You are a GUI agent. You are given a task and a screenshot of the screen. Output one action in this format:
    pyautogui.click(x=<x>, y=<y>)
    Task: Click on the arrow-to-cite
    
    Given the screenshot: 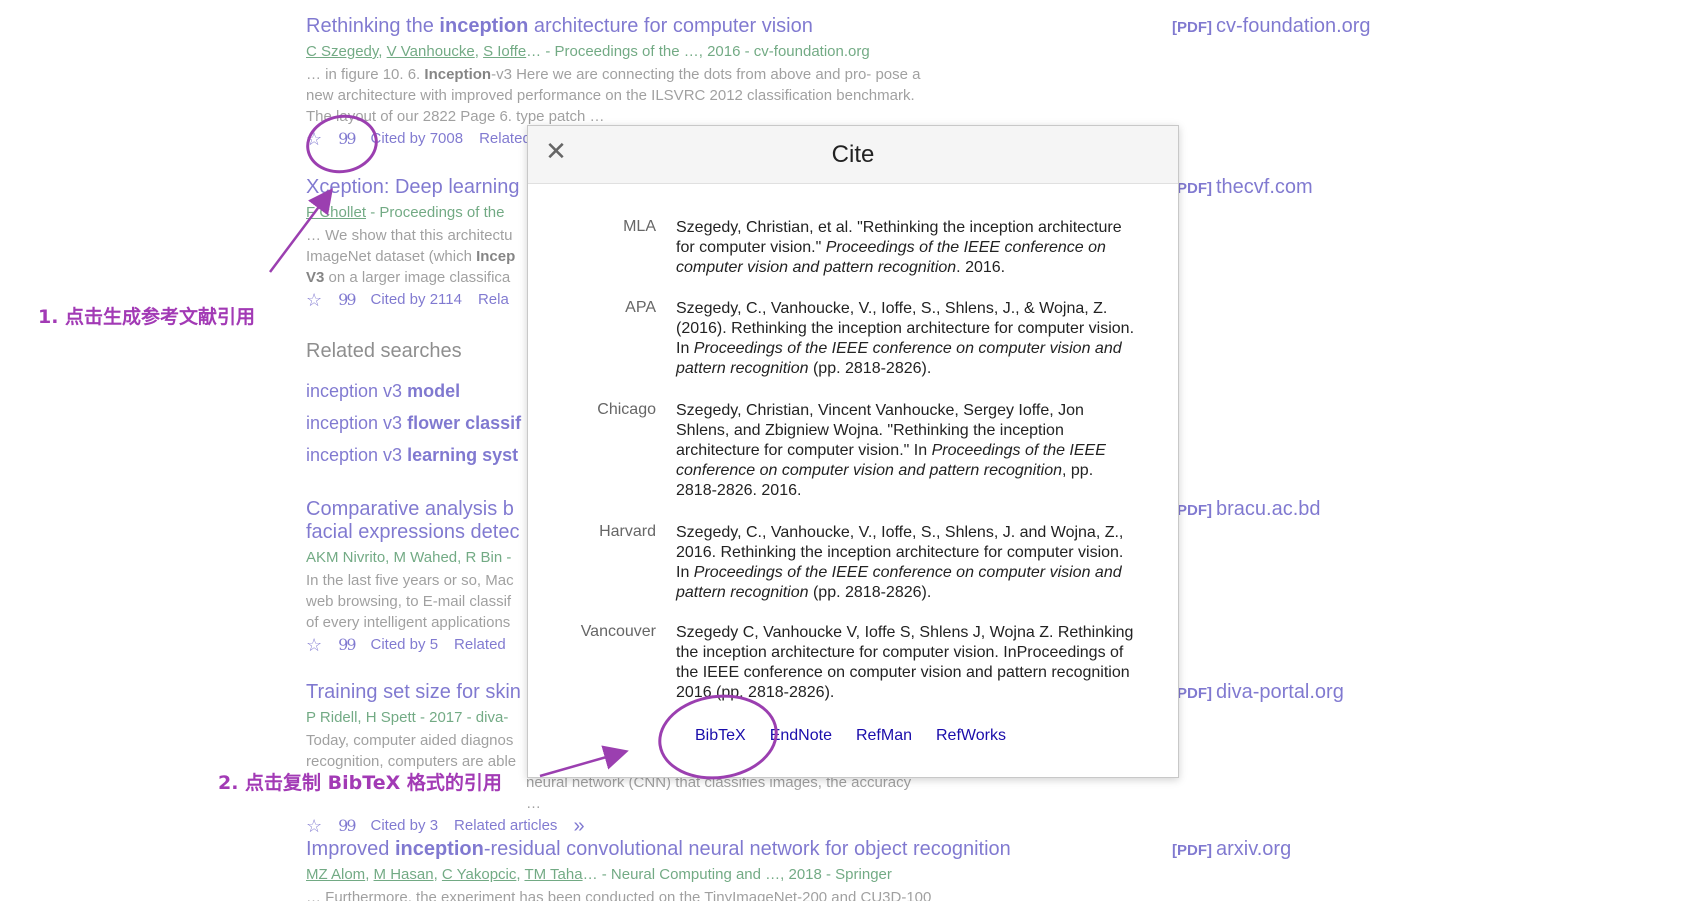 What is the action you would take?
    pyautogui.click(x=301, y=230)
    